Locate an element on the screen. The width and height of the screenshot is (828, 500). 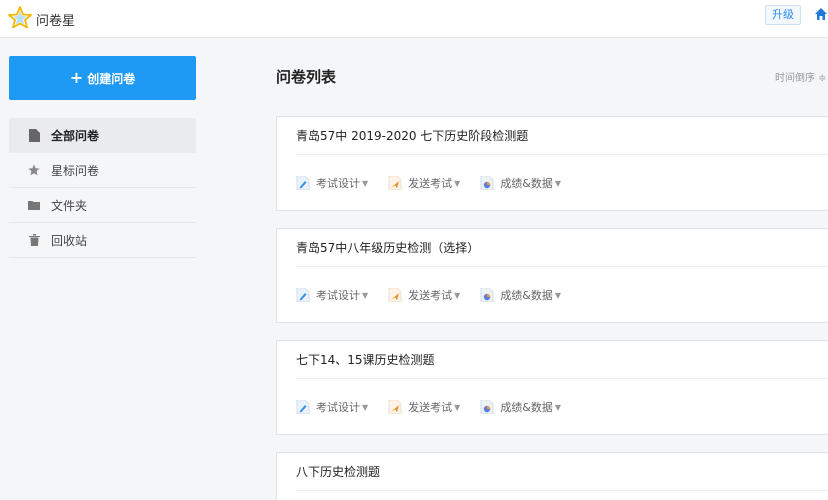
star-icon is located at coordinates (34, 170).